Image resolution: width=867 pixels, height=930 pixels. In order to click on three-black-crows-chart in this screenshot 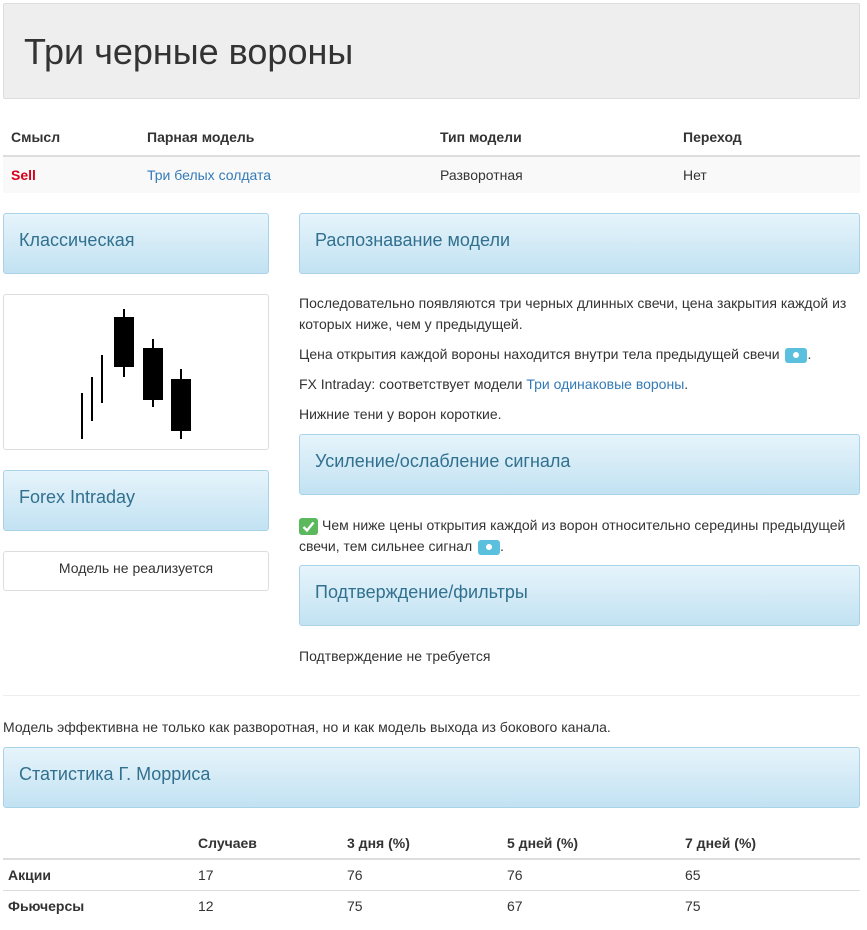, I will do `click(136, 374)`.